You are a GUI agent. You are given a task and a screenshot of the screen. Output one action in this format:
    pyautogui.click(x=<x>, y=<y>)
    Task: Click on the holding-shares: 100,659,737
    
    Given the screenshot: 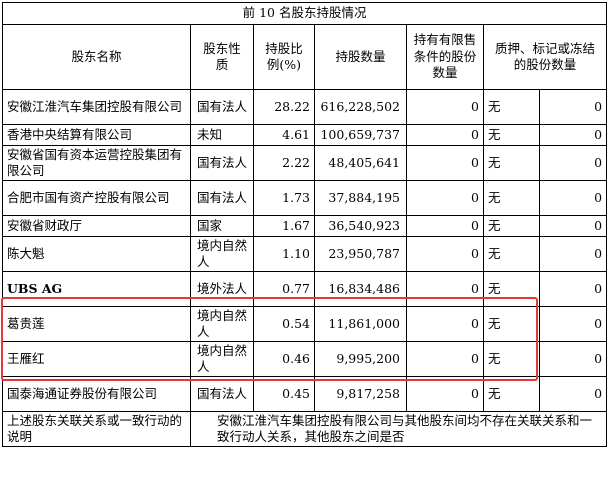 What is the action you would take?
    pyautogui.click(x=360, y=135)
    